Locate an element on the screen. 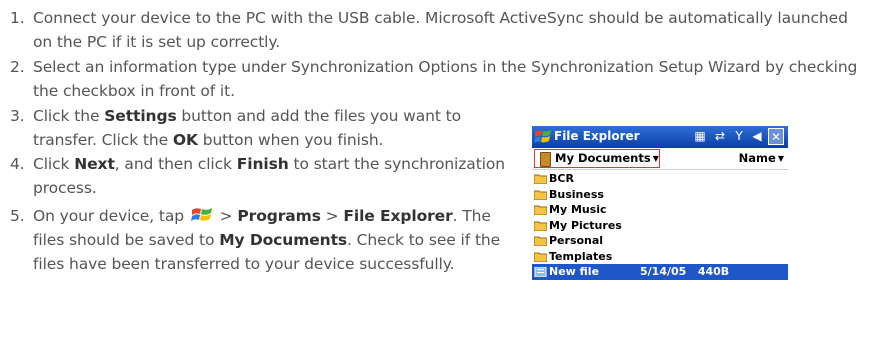 The width and height of the screenshot is (873, 346). window-title: File Explorer is located at coordinates (597, 136).